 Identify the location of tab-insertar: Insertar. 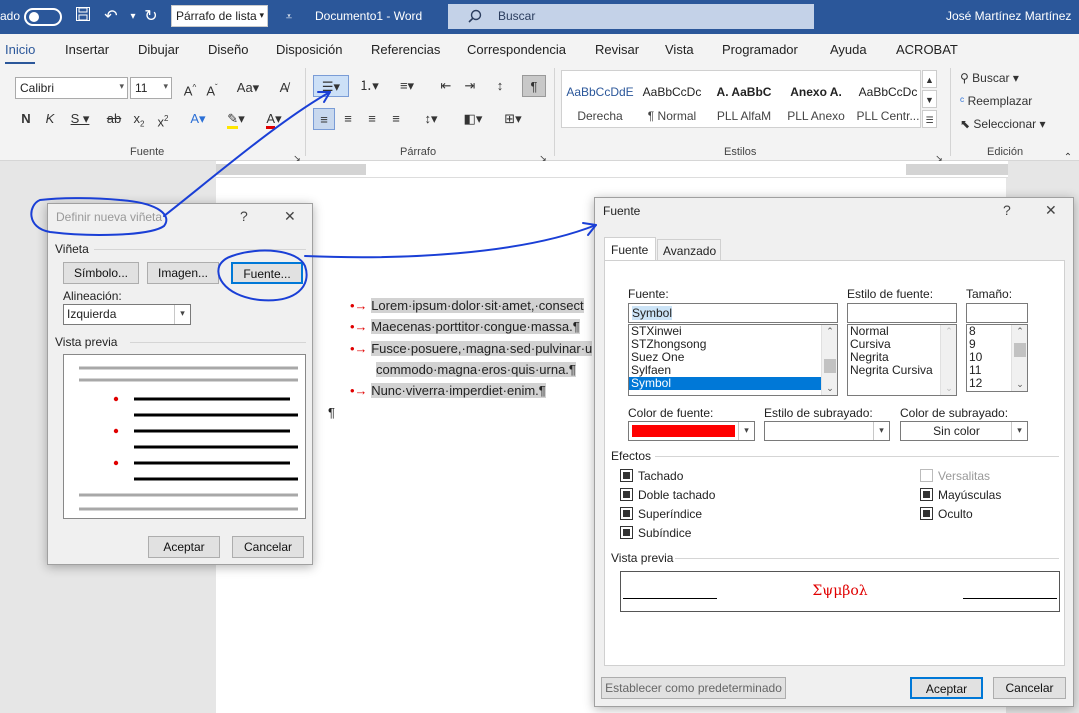
(87, 49).